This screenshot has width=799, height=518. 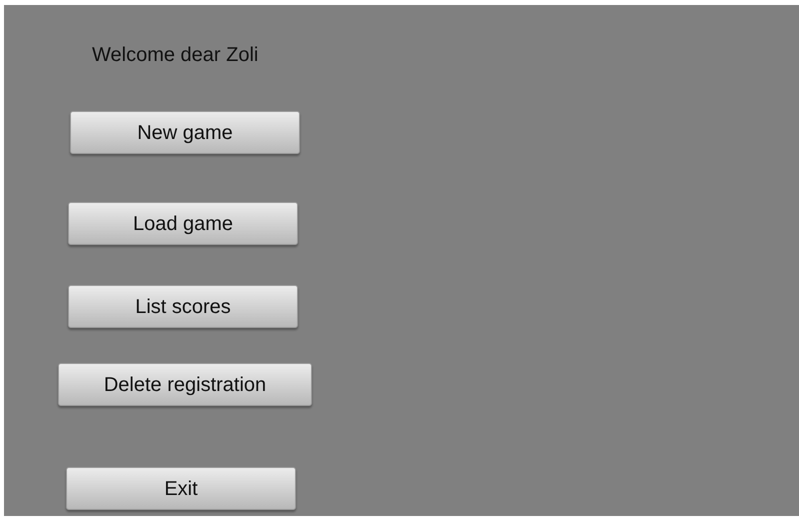 What do you see at coordinates (175, 55) in the screenshot?
I see `welcome-text: Welcome dear Zoli` at bounding box center [175, 55].